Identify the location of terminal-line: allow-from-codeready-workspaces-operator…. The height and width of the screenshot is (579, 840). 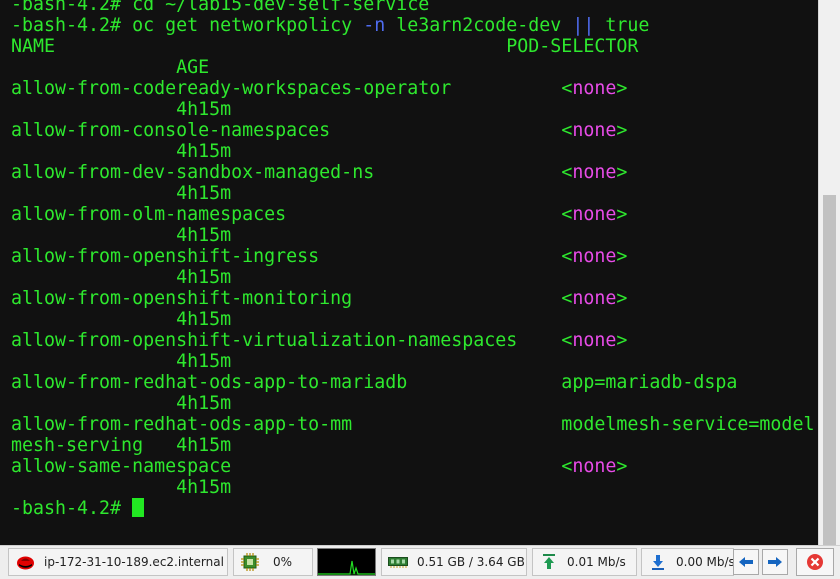
(413, 88).